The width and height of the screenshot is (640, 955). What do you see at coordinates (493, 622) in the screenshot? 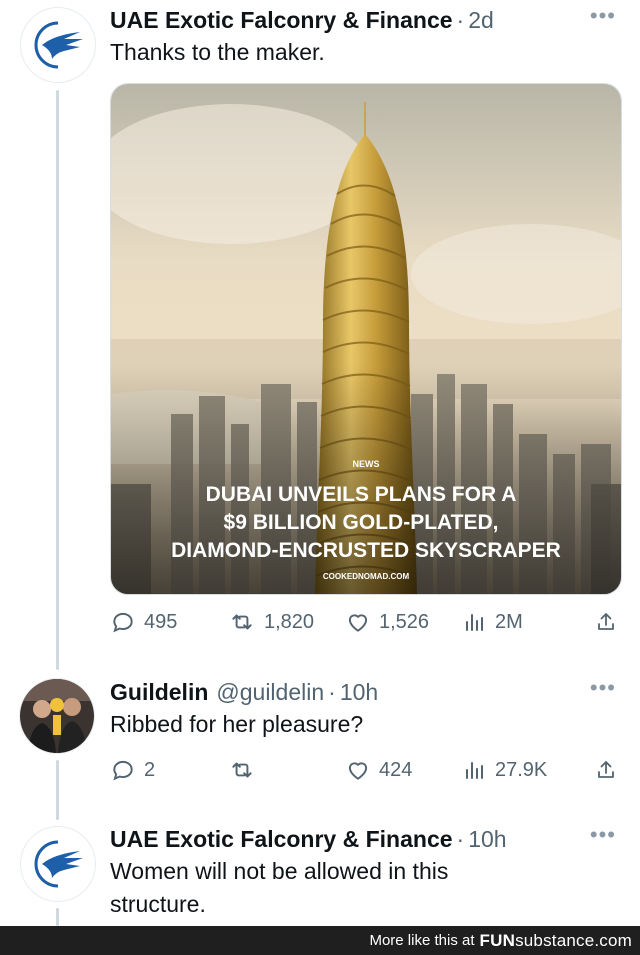
I see `views-button: 2M` at bounding box center [493, 622].